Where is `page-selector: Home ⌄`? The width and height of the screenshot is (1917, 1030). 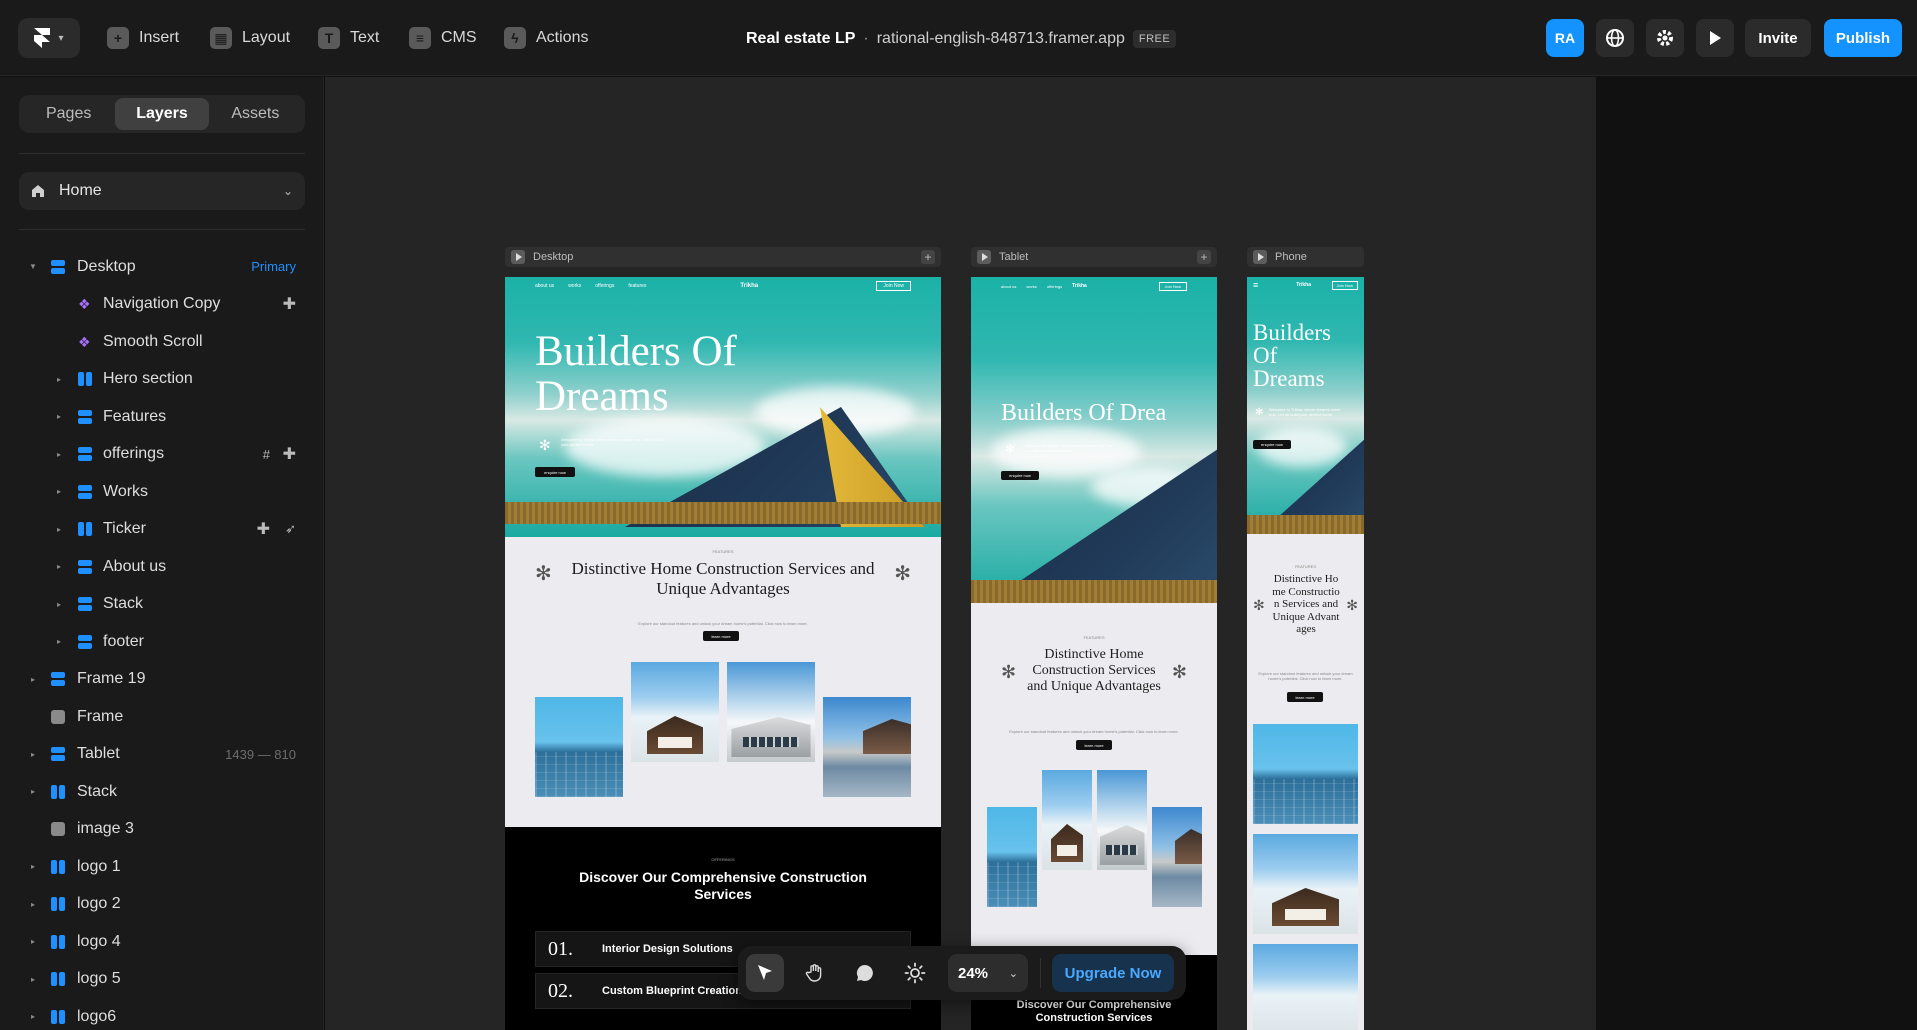 page-selector: Home ⌄ is located at coordinates (162, 191).